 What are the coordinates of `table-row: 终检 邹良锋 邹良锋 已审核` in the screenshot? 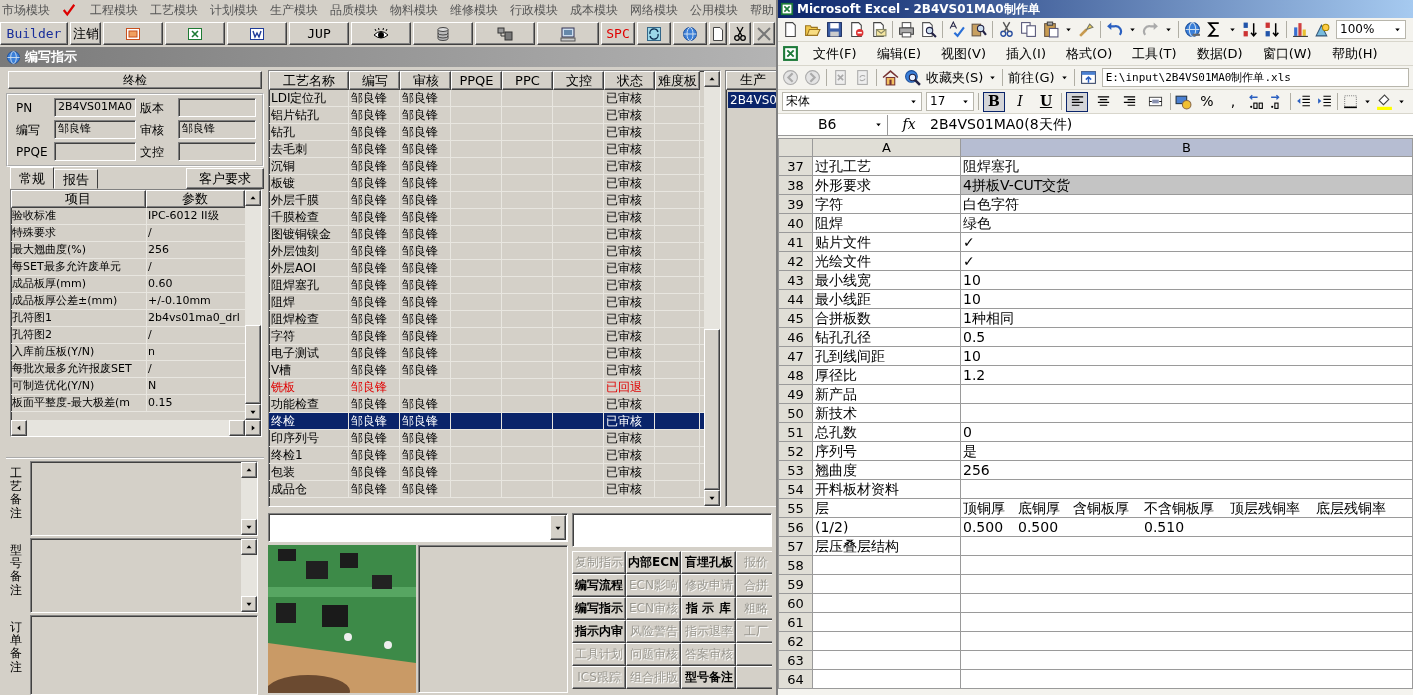 It's located at (486, 421).